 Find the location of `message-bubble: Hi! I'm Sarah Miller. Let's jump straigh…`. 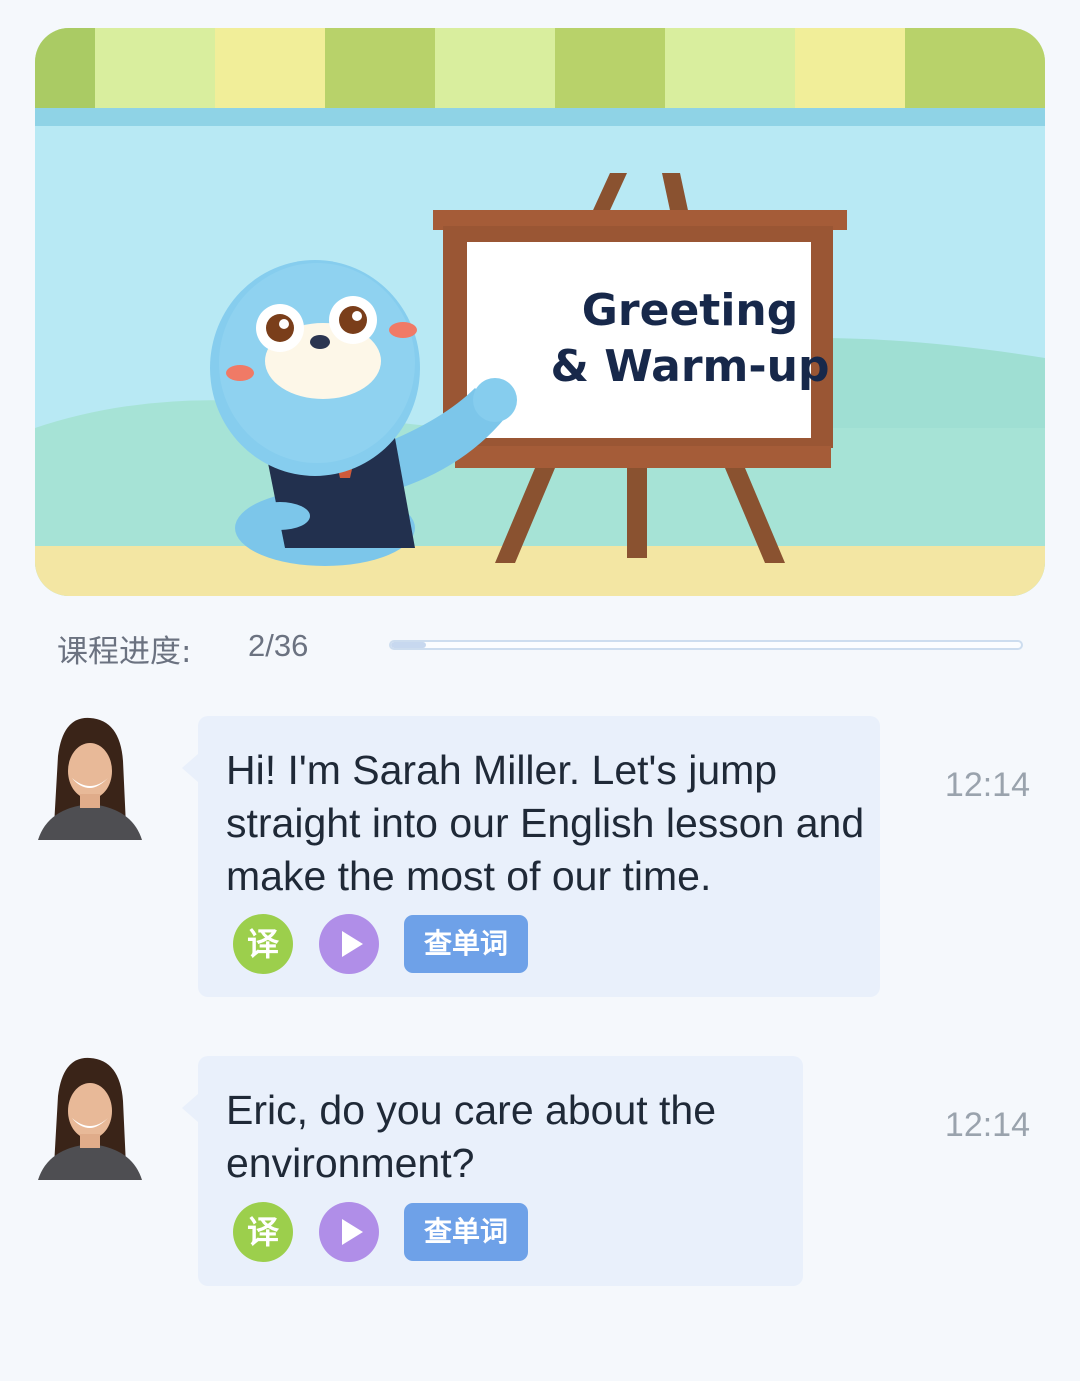

message-bubble: Hi! I'm Sarah Miller. Let's jump straigh… is located at coordinates (531, 856).